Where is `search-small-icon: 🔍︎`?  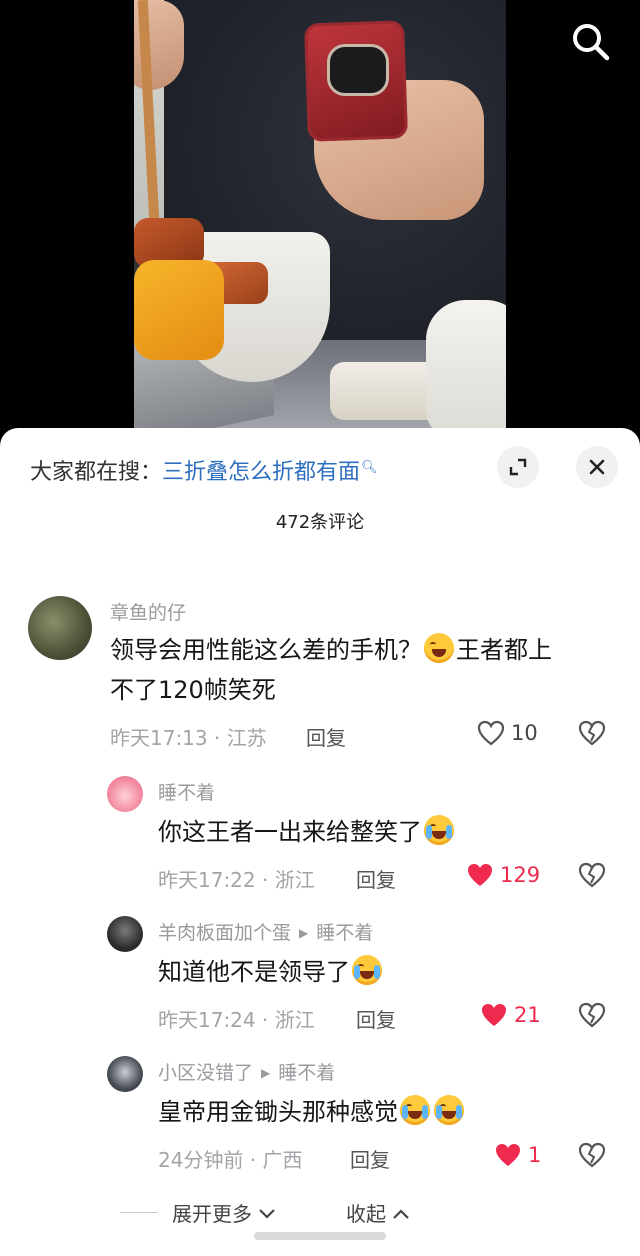
search-small-icon: 🔍︎ is located at coordinates (369, 467).